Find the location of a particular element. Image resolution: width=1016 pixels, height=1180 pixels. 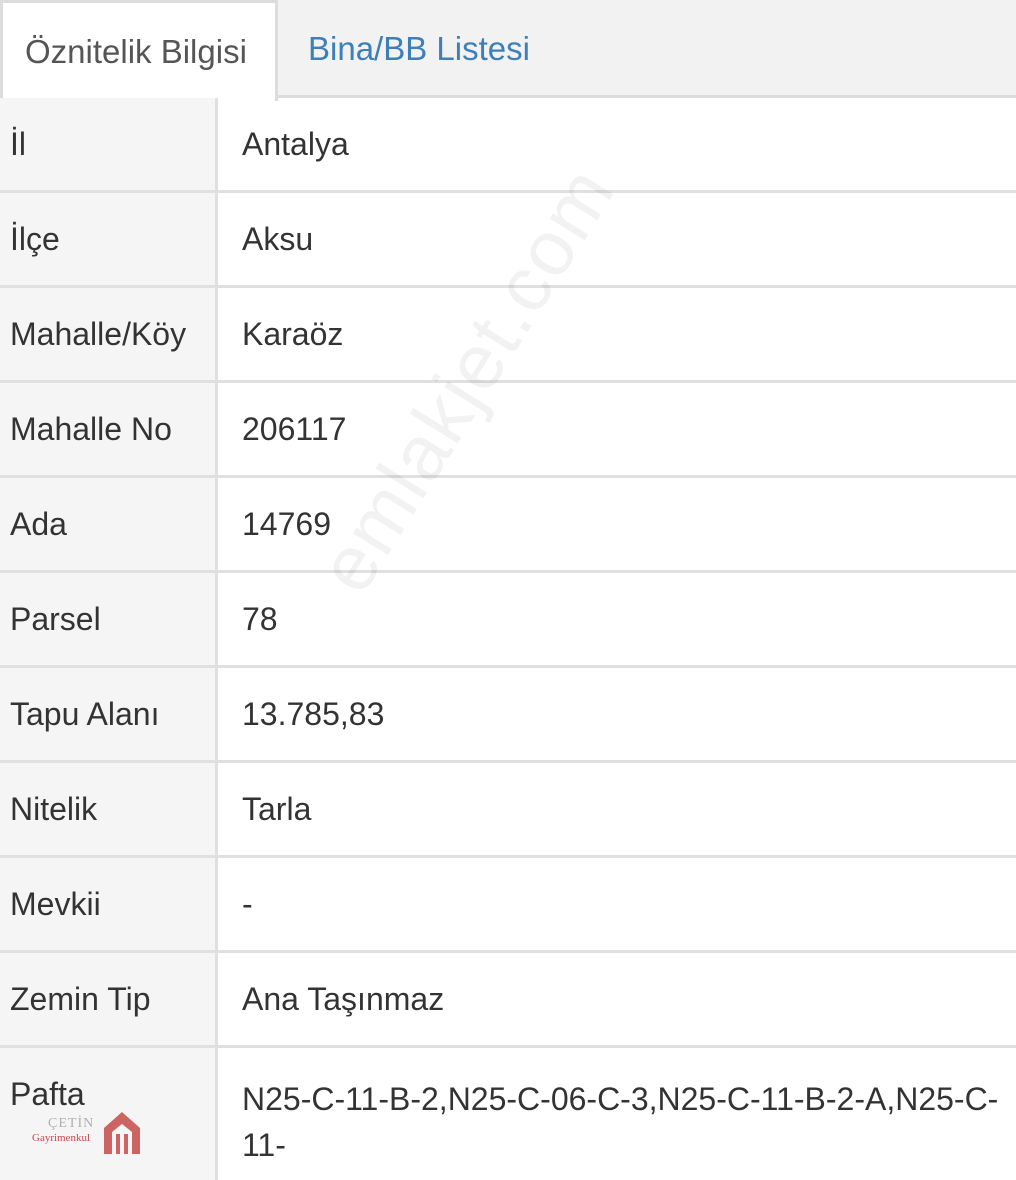

table-row: Zemin Tip Ana Taşınmaz is located at coordinates (508, 1000).